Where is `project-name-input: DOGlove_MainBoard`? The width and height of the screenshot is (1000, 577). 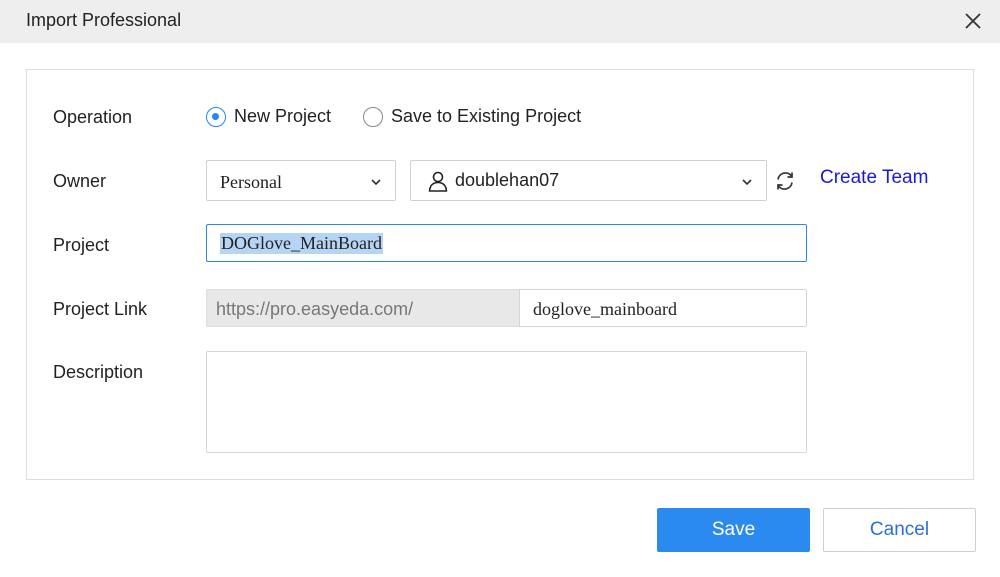 project-name-input: DOGlove_MainBoard is located at coordinates (506, 243).